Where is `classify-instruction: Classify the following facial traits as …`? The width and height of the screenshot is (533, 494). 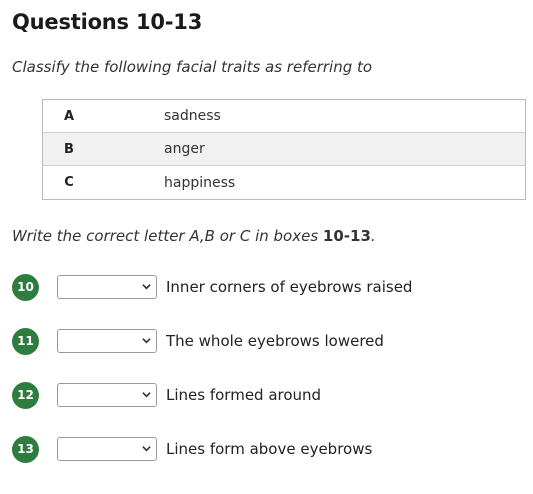
classify-instruction: Classify the following facial traits as … is located at coordinates (192, 67).